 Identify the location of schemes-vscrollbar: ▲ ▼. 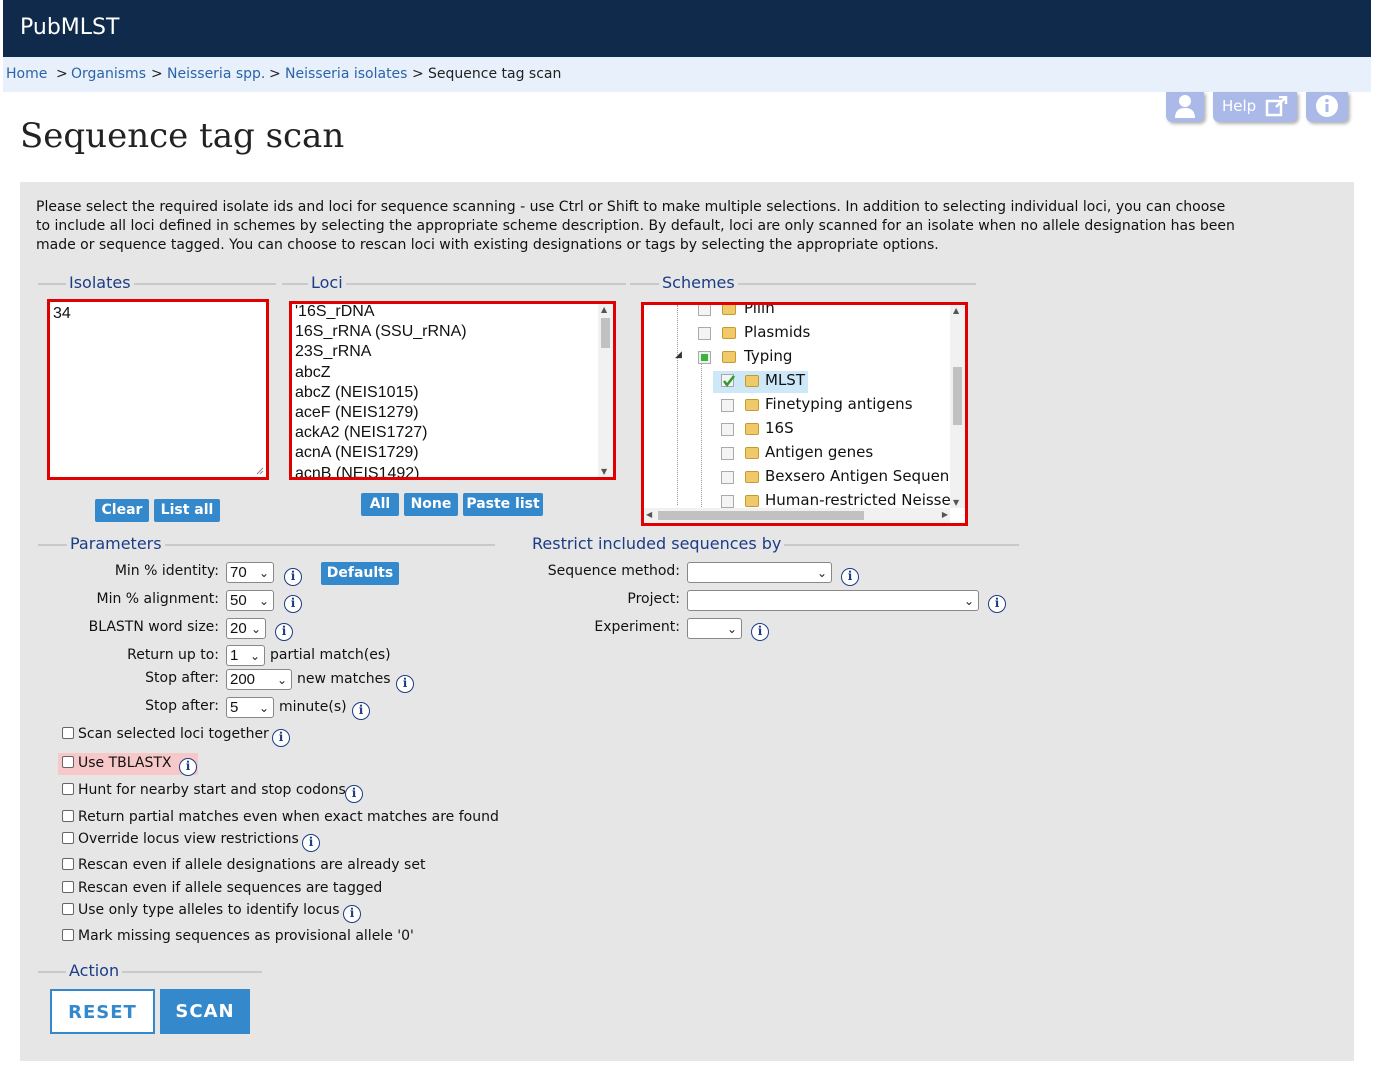
(957, 406).